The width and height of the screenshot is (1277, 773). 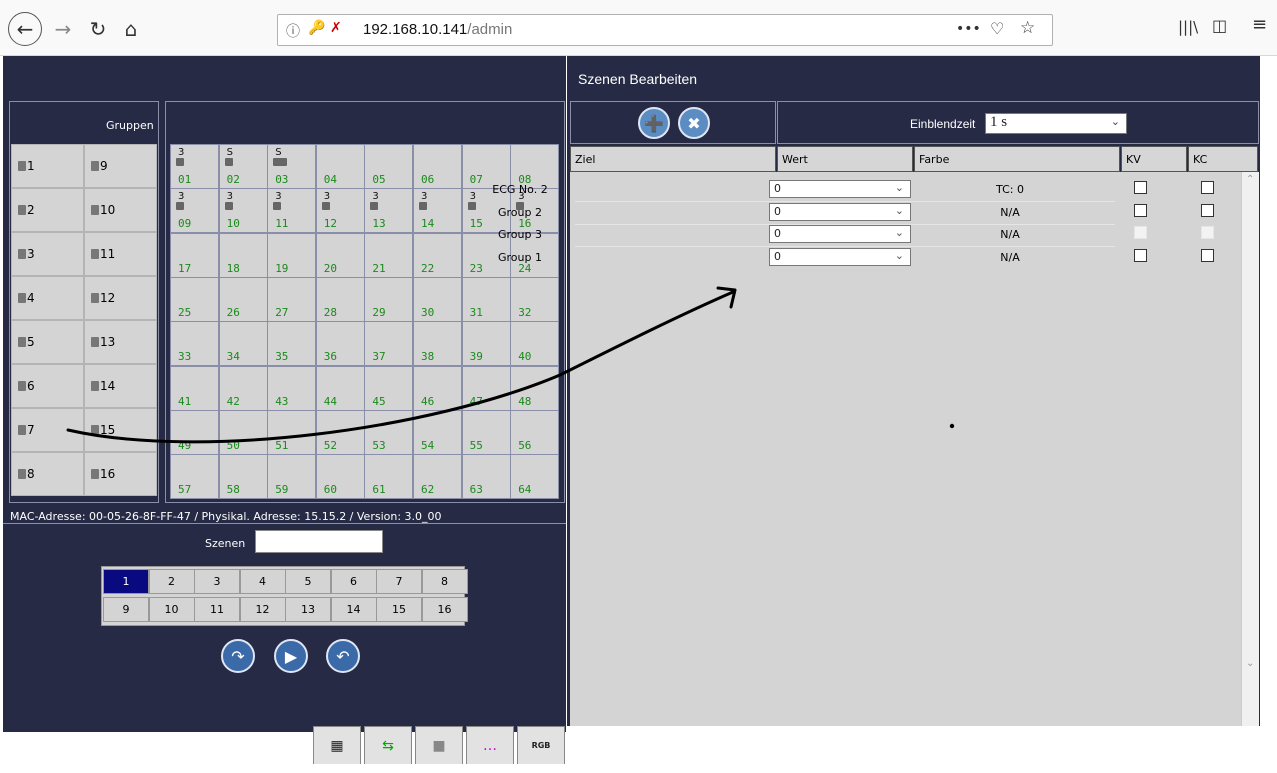 I want to click on annotation-arrow, so click(x=510, y=365).